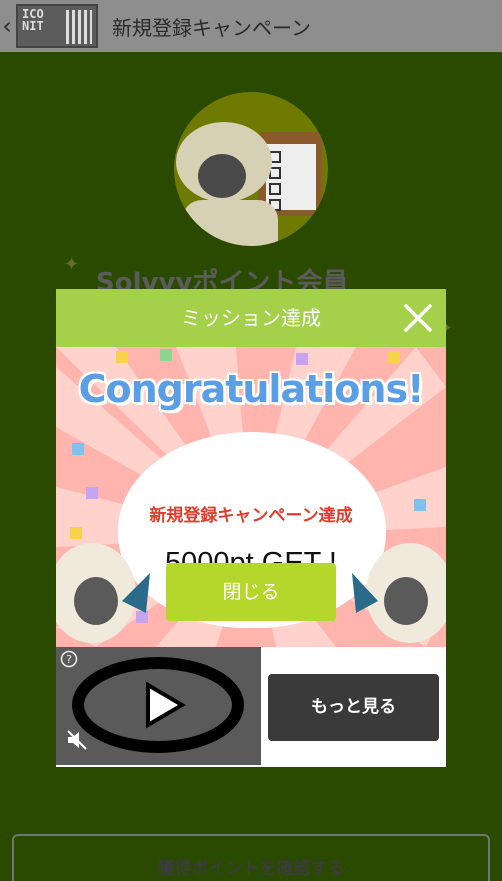  What do you see at coordinates (353, 707) in the screenshot?
I see `see-more-button: もっと見る` at bounding box center [353, 707].